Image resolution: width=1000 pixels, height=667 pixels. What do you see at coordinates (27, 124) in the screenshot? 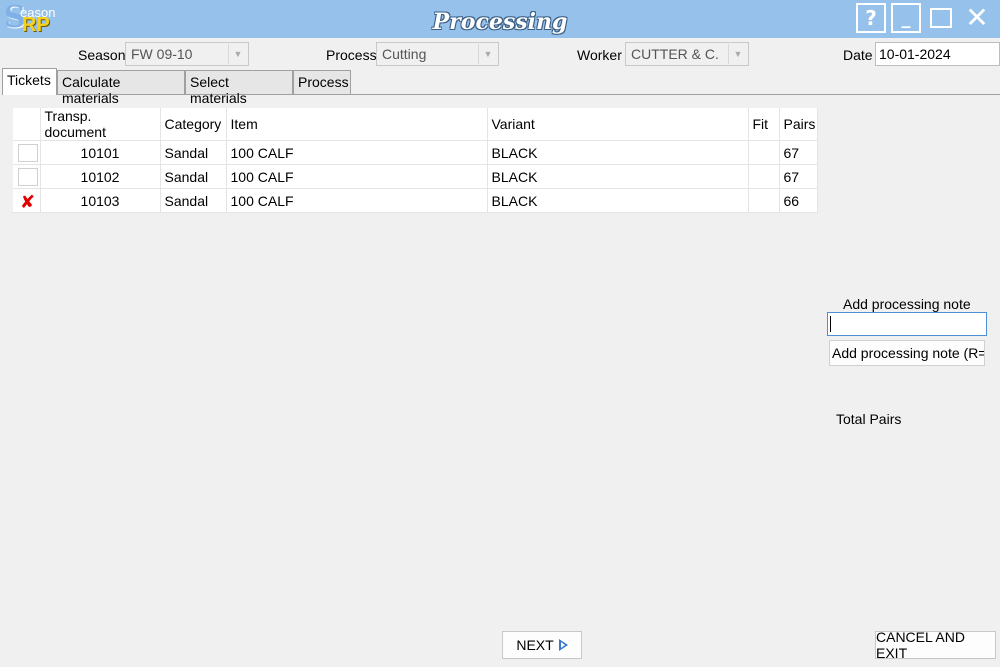
I see `column-header-select` at bounding box center [27, 124].